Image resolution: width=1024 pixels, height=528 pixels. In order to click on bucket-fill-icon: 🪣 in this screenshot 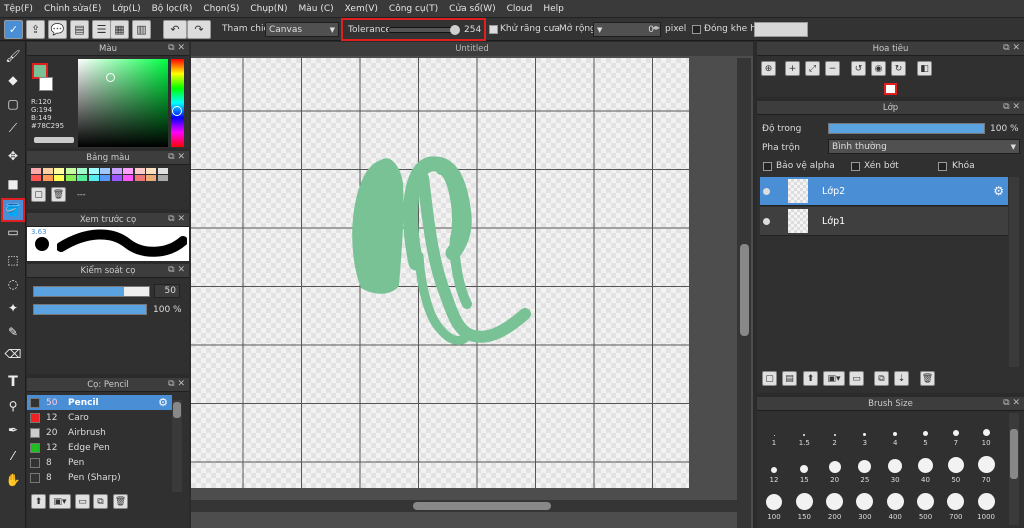, I will do `click(13, 210)`.